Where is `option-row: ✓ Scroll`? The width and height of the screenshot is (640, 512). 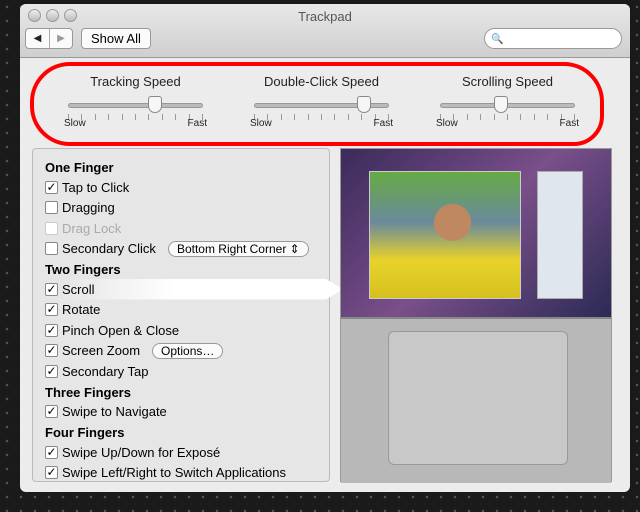 option-row: ✓ Scroll is located at coordinates (194, 289).